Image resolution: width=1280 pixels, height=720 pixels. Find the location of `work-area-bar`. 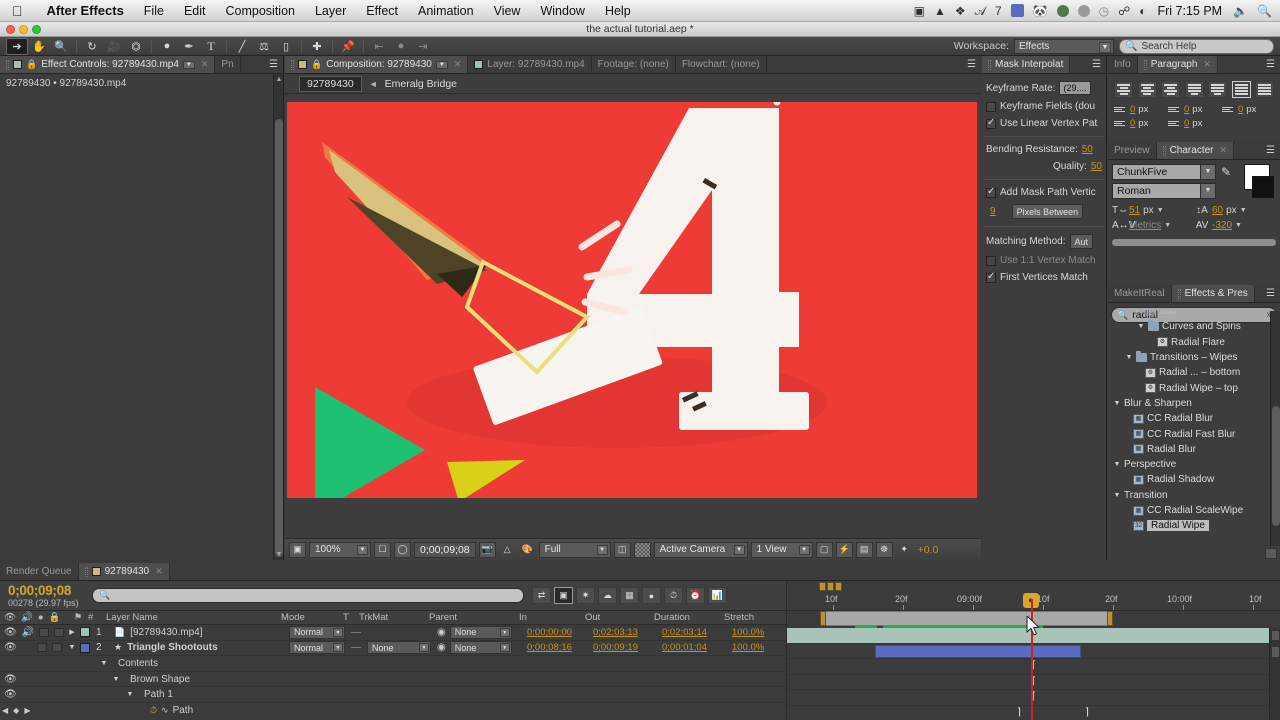

work-area-bar is located at coordinates (1033, 620).